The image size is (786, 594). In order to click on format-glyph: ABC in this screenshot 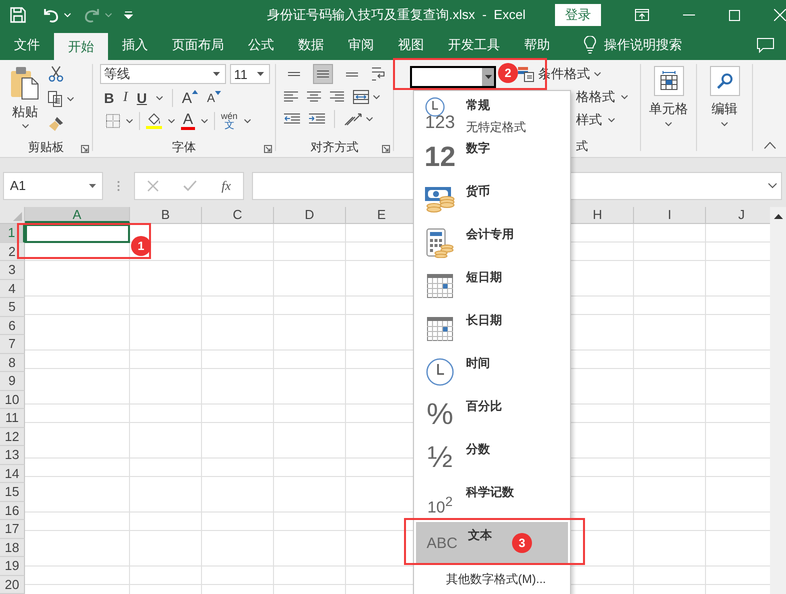, I will do `click(442, 543)`.